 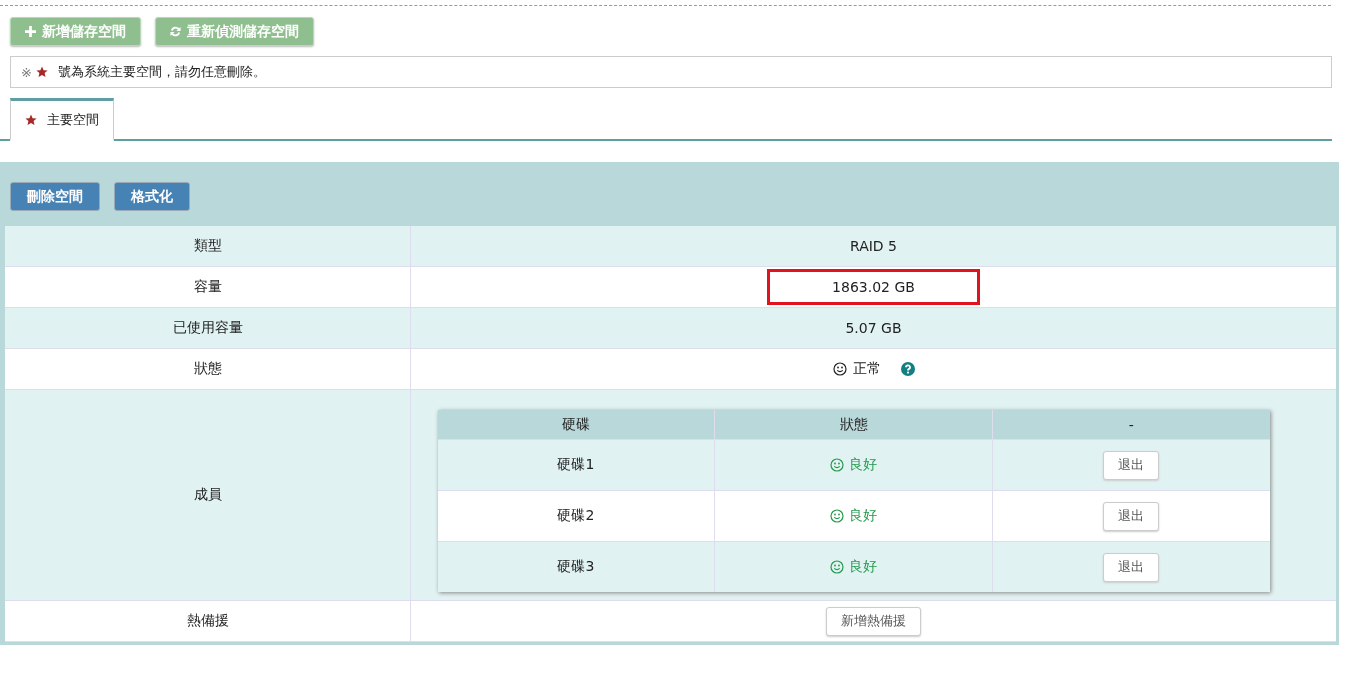 What do you see at coordinates (873, 621) in the screenshot?
I see `add-hot-spare-button: 新增熱備援` at bounding box center [873, 621].